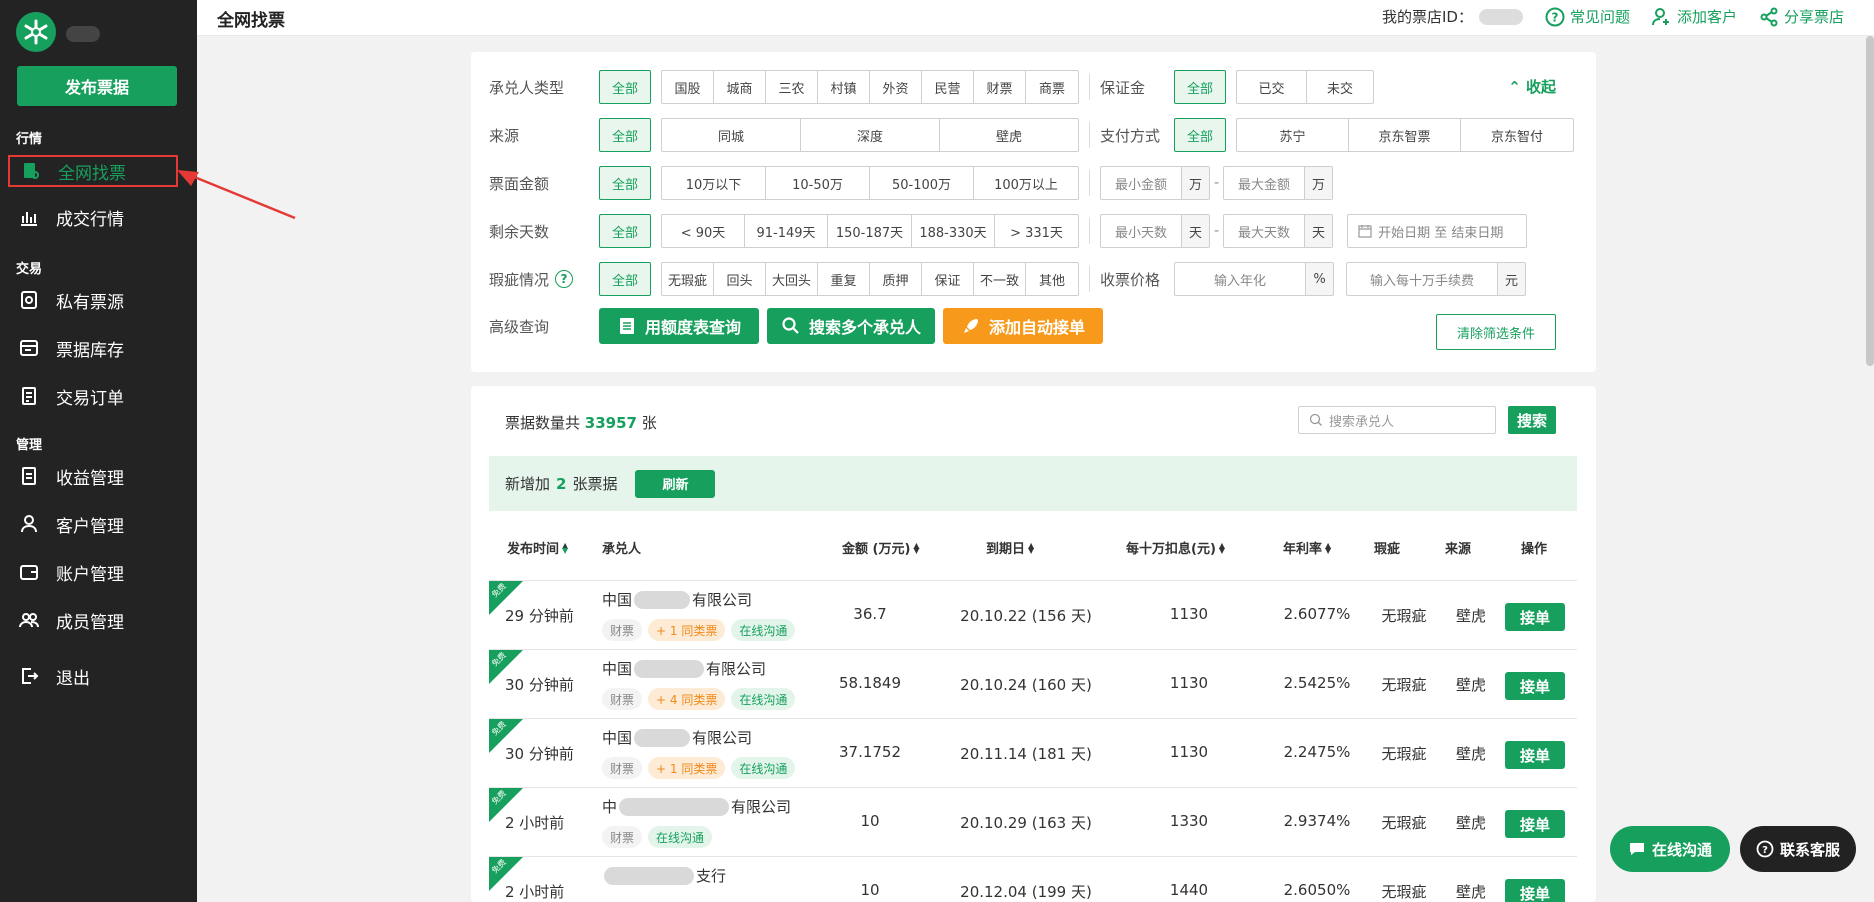  Describe the element at coordinates (896, 279) in the screenshot. I see `option-pledge: 质押` at that location.